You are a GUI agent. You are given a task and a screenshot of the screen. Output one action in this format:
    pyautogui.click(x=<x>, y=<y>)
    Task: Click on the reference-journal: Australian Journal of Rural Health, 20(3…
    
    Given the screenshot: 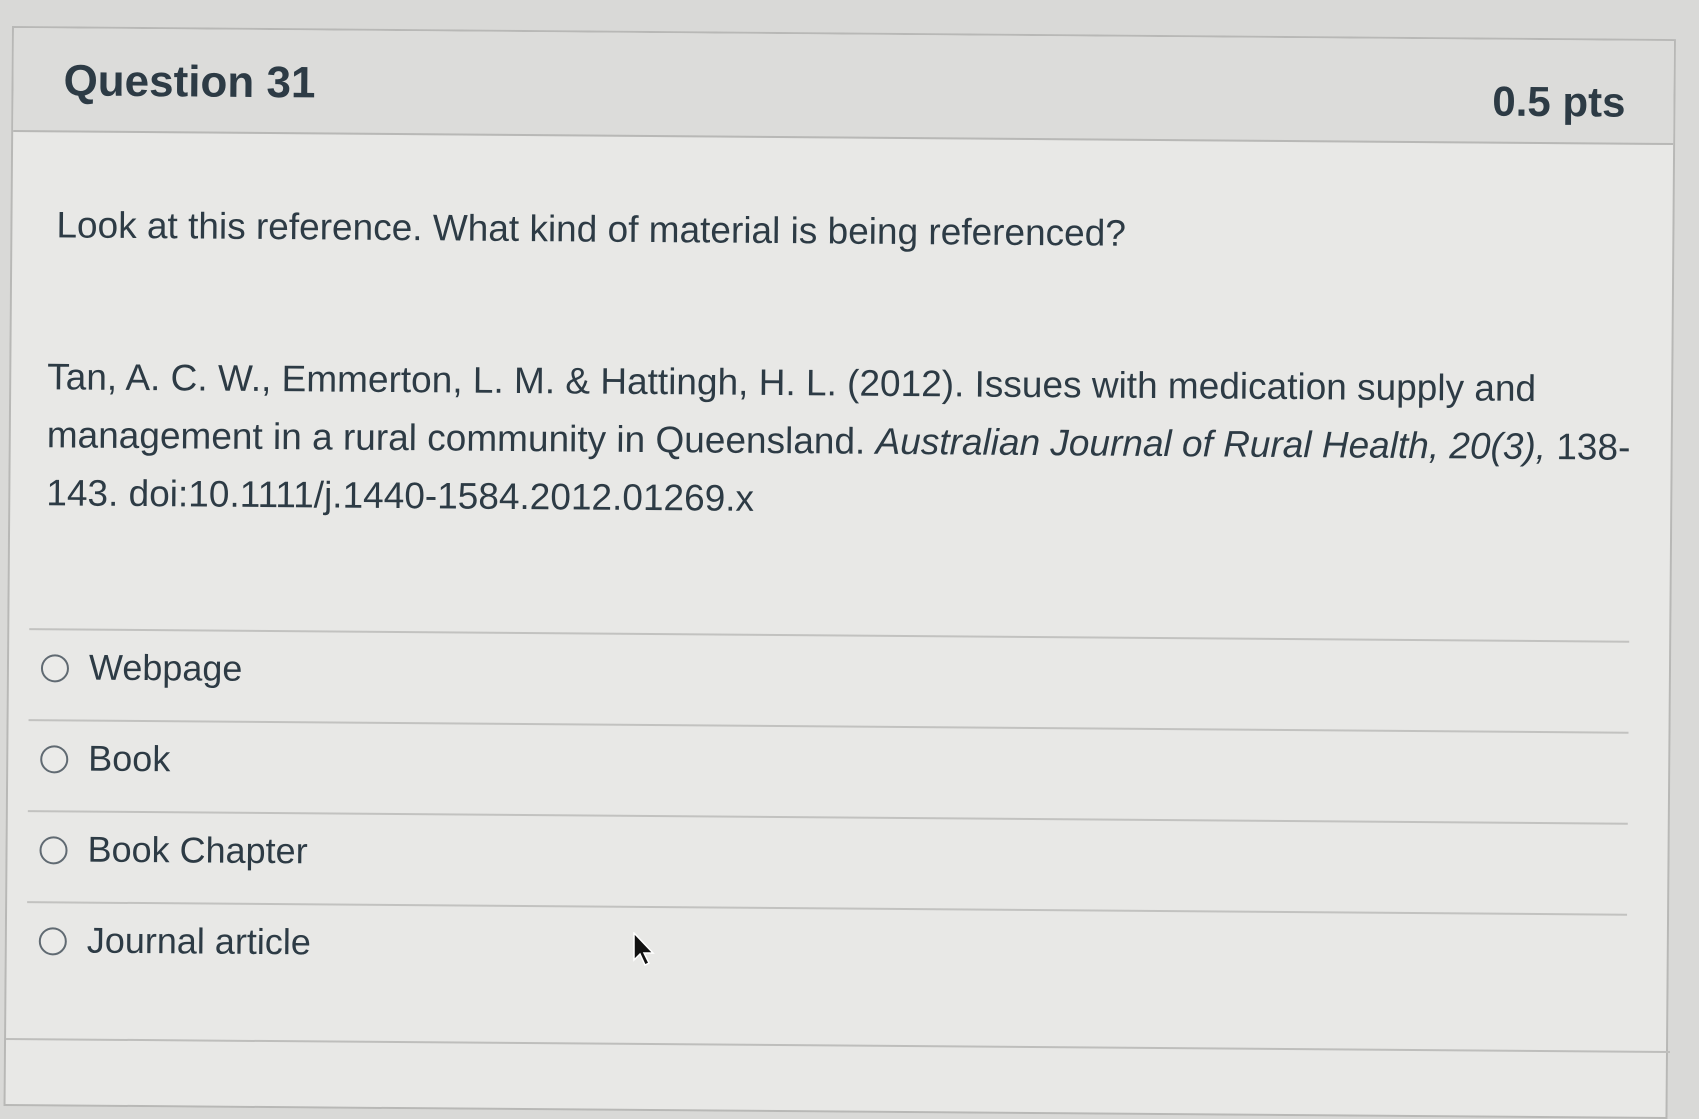 What is the action you would take?
    pyautogui.click(x=1211, y=444)
    